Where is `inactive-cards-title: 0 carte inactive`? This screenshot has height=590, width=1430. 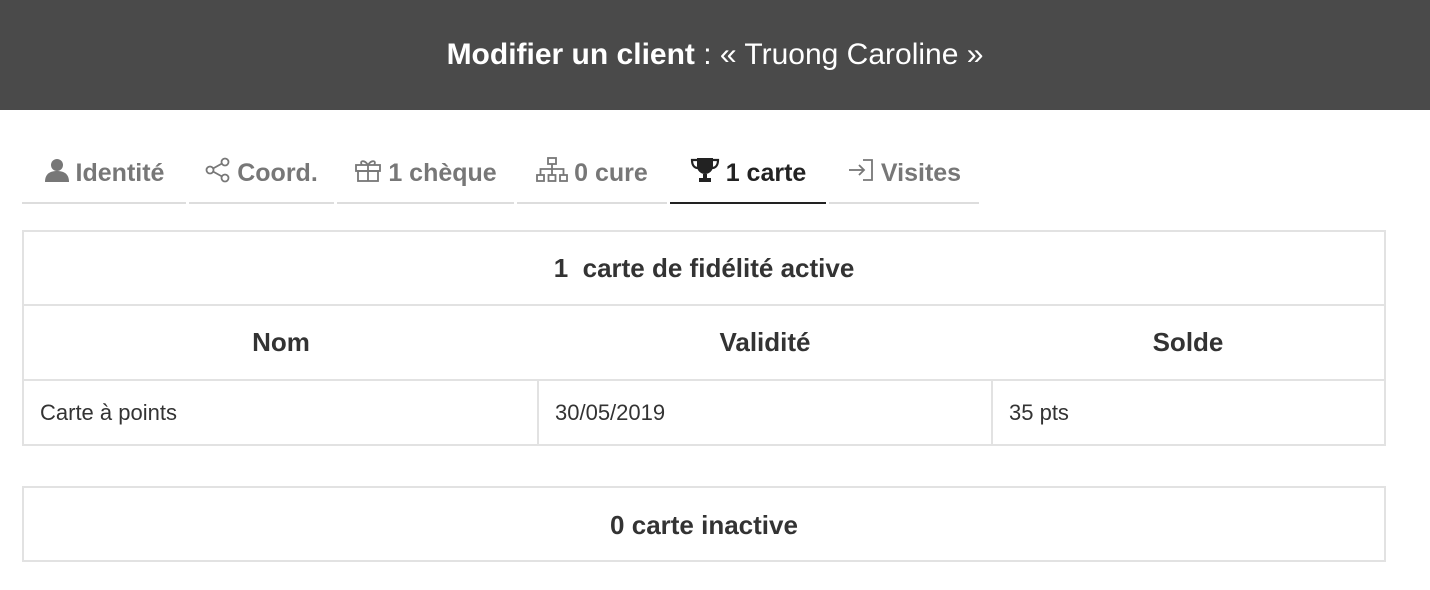
inactive-cards-title: 0 carte inactive is located at coordinates (704, 524).